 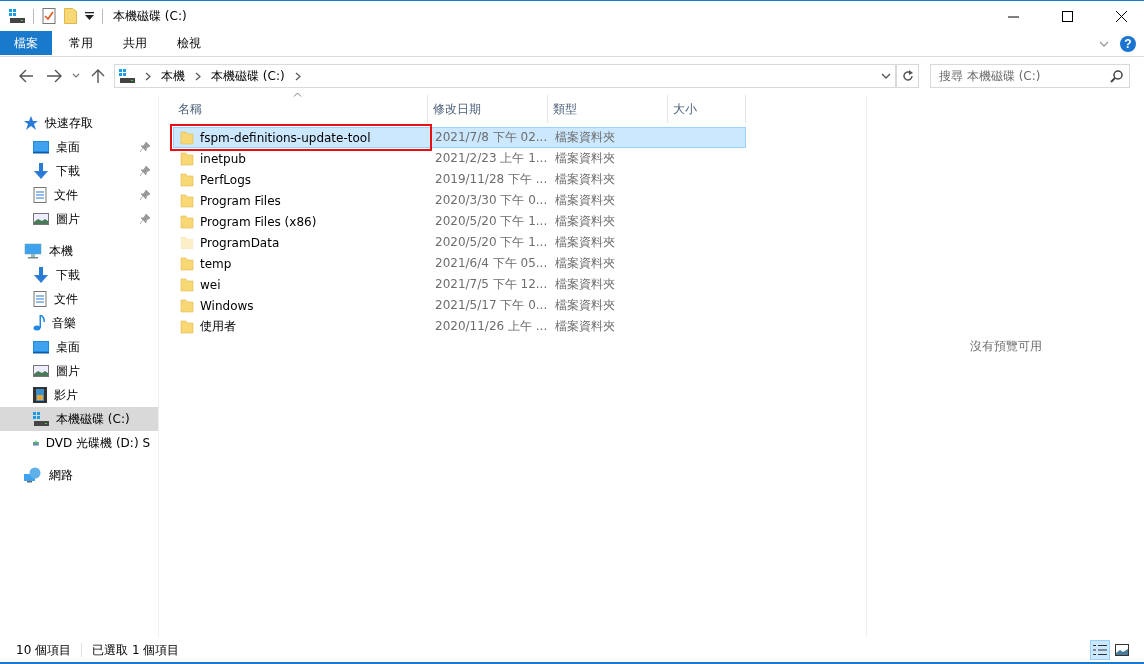 I want to click on name-cell: temp, so click(x=301, y=263).